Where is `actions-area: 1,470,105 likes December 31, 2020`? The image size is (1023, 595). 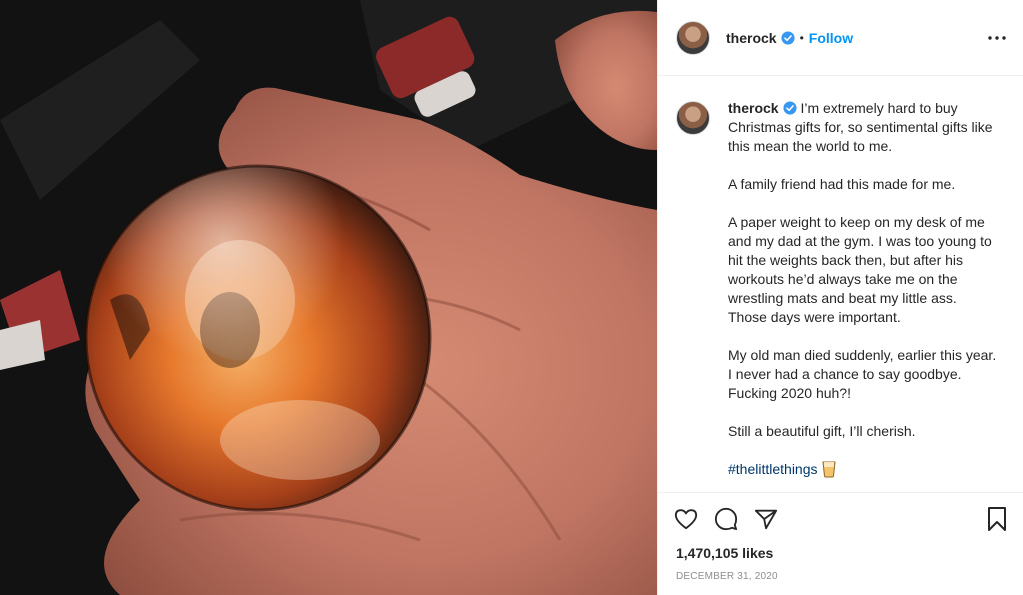 actions-area: 1,470,105 likes December 31, 2020 is located at coordinates (840, 543).